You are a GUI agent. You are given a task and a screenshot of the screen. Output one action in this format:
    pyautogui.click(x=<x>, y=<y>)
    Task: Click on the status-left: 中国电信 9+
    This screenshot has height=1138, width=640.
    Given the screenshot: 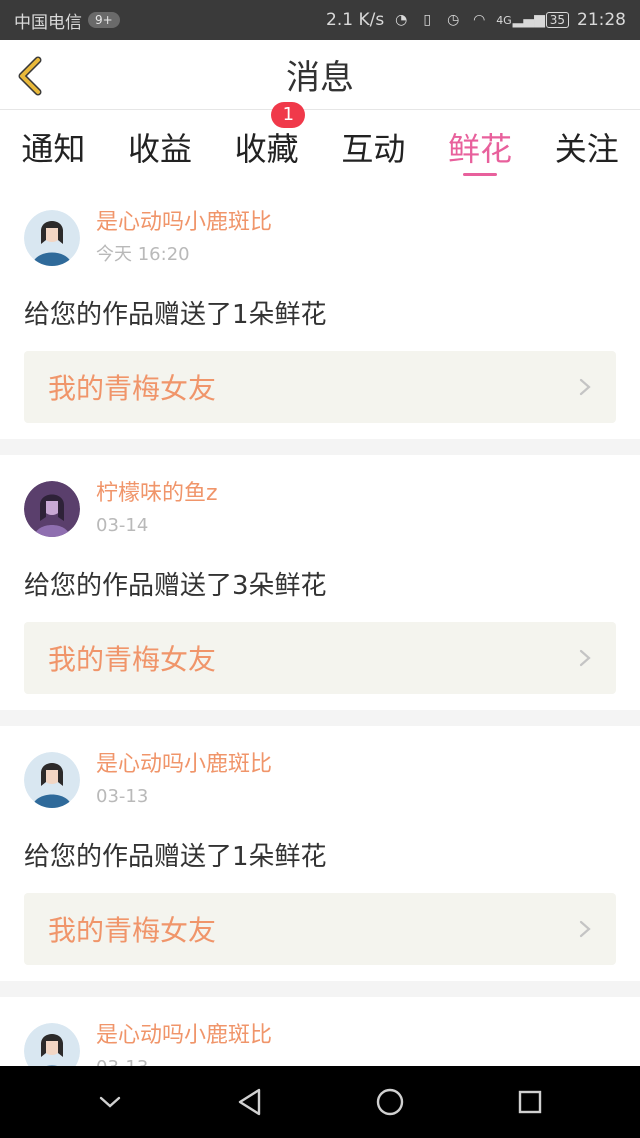 What is the action you would take?
    pyautogui.click(x=67, y=20)
    